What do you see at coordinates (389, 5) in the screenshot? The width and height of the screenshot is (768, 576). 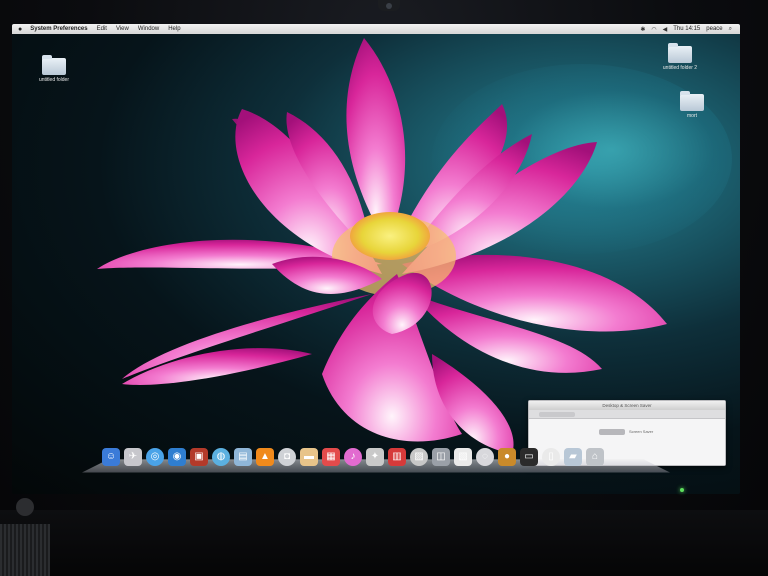 I see `webcam` at bounding box center [389, 5].